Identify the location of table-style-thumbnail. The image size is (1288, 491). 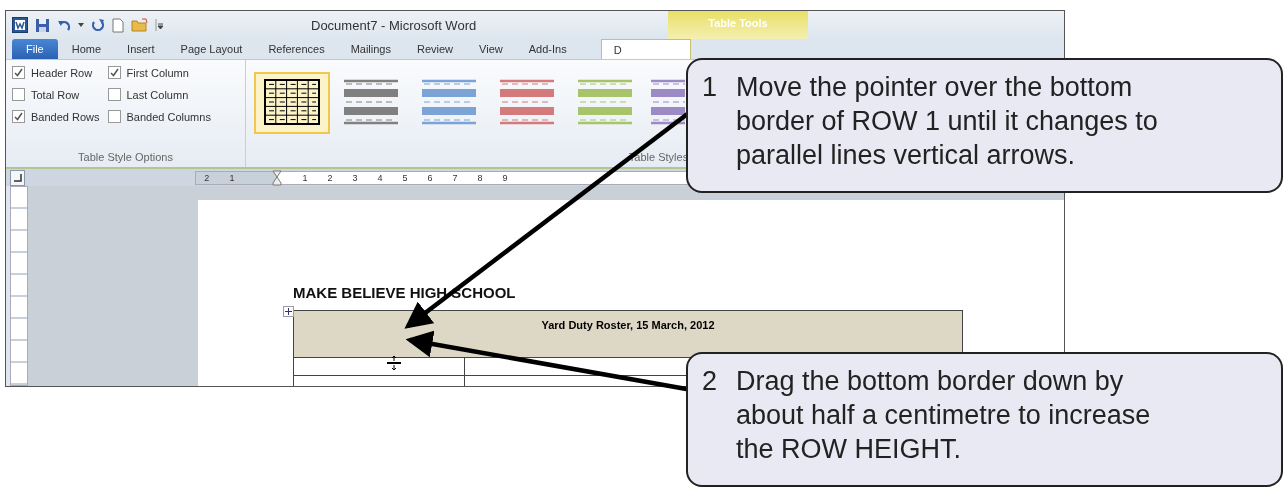
(292, 103).